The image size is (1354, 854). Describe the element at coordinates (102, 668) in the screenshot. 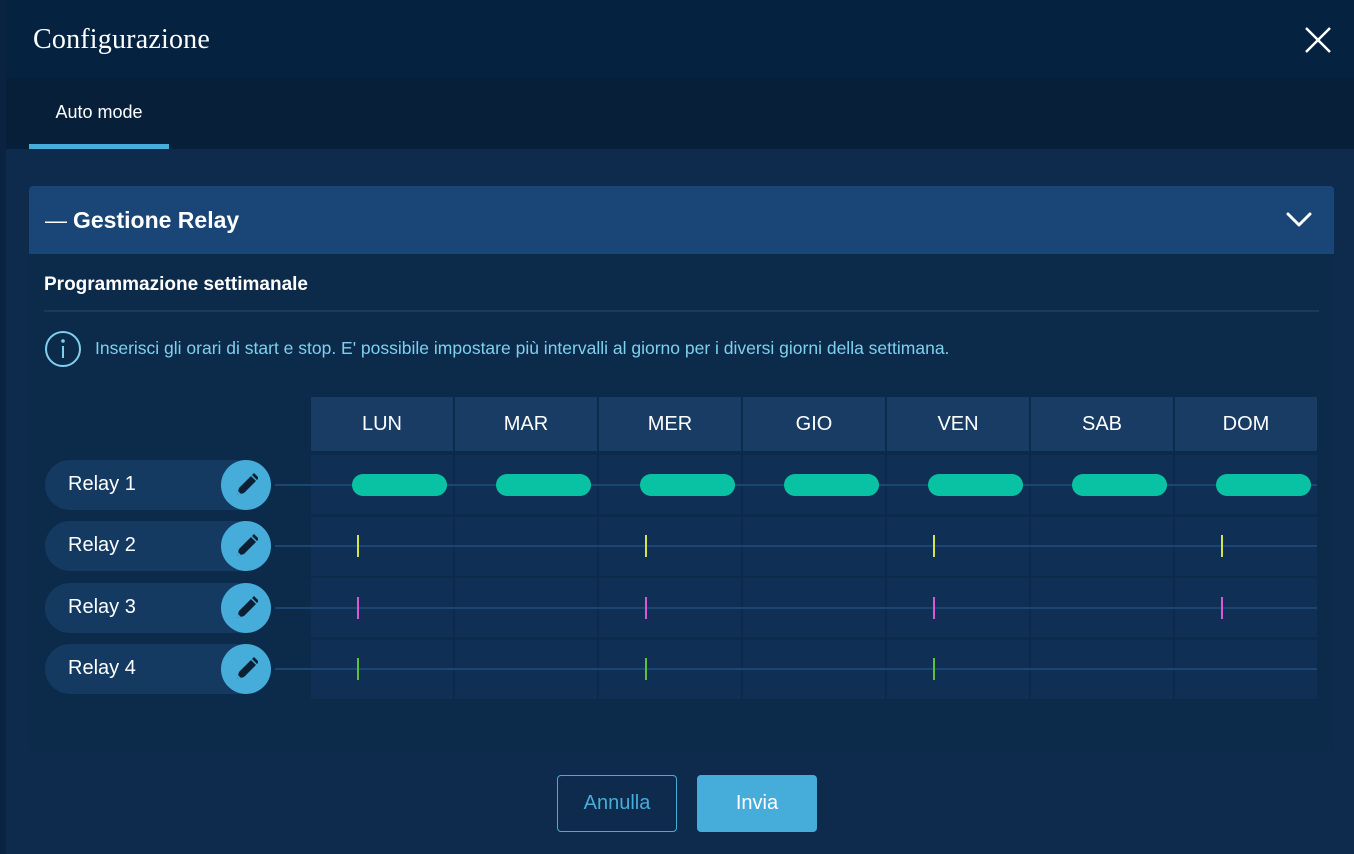

I see `relay-label: Relay 4` at that location.